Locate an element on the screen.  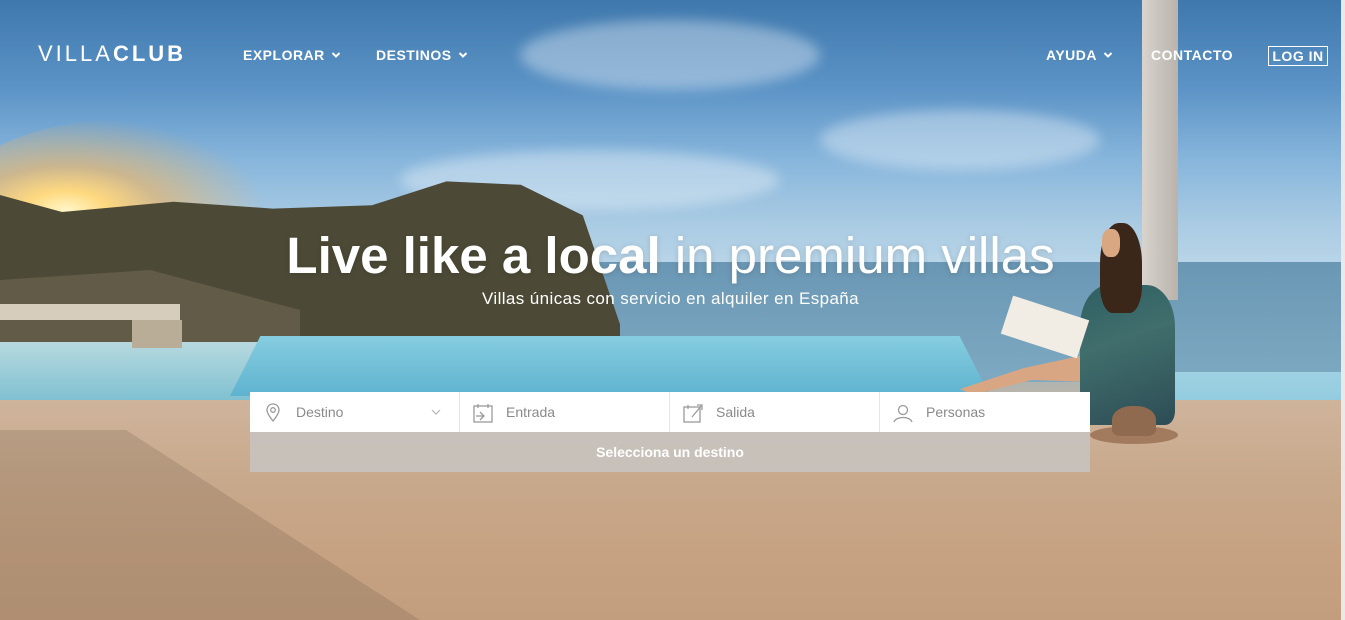
nav-ayuda-label: AYUDA is located at coordinates (1071, 55).